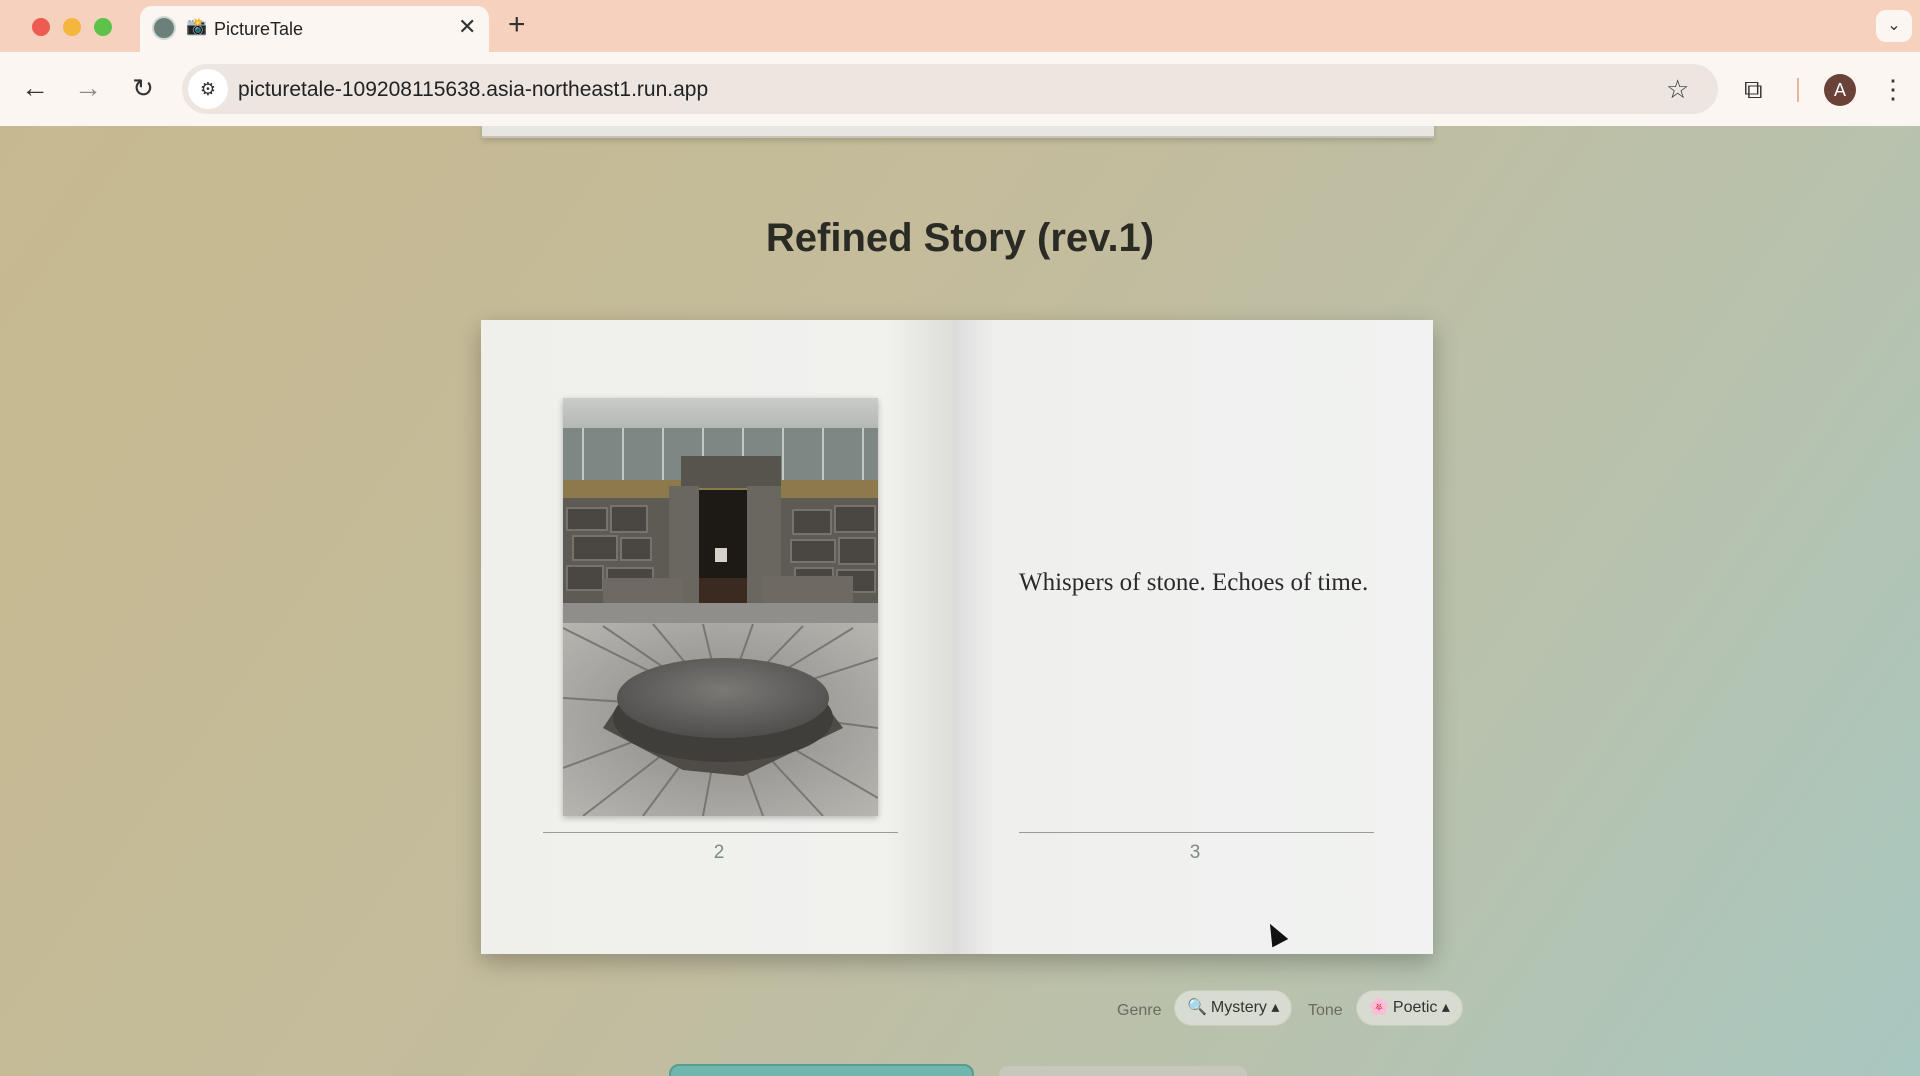  I want to click on magnifier-icon: 🔍, so click(1197, 1007).